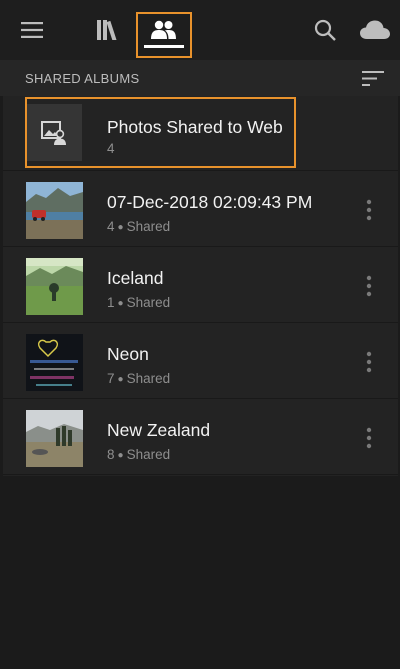  I want to click on album-title: 07-Dec-2018 02:09:43 PM, so click(210, 202).